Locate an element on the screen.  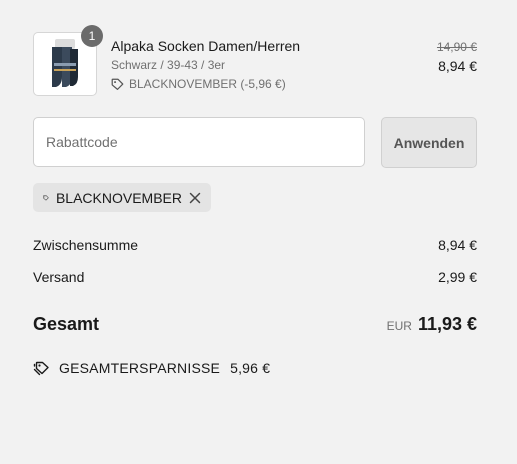
remove-discount-button is located at coordinates (195, 198).